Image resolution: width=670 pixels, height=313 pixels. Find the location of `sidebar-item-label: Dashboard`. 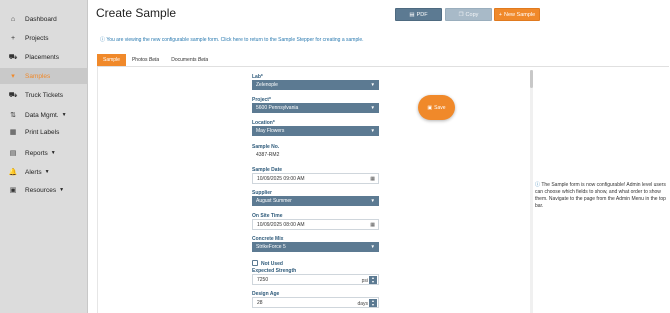

sidebar-item-label: Dashboard is located at coordinates (41, 19).